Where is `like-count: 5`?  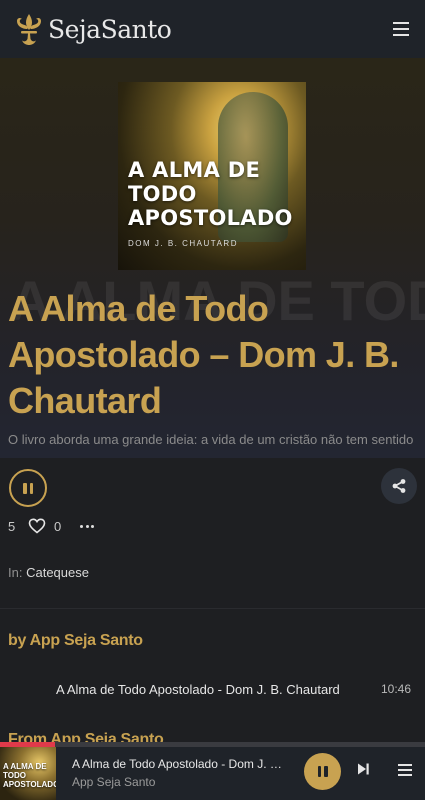
like-count: 5 is located at coordinates (12, 526).